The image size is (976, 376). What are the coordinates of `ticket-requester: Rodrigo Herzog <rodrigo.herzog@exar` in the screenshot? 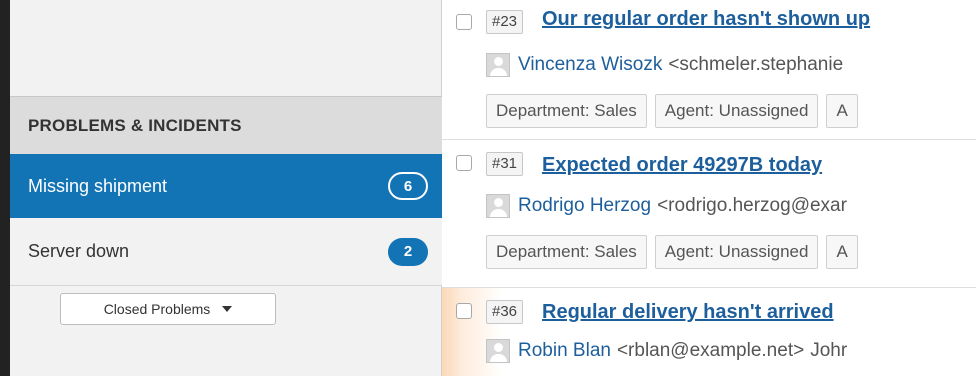 It's located at (666, 206).